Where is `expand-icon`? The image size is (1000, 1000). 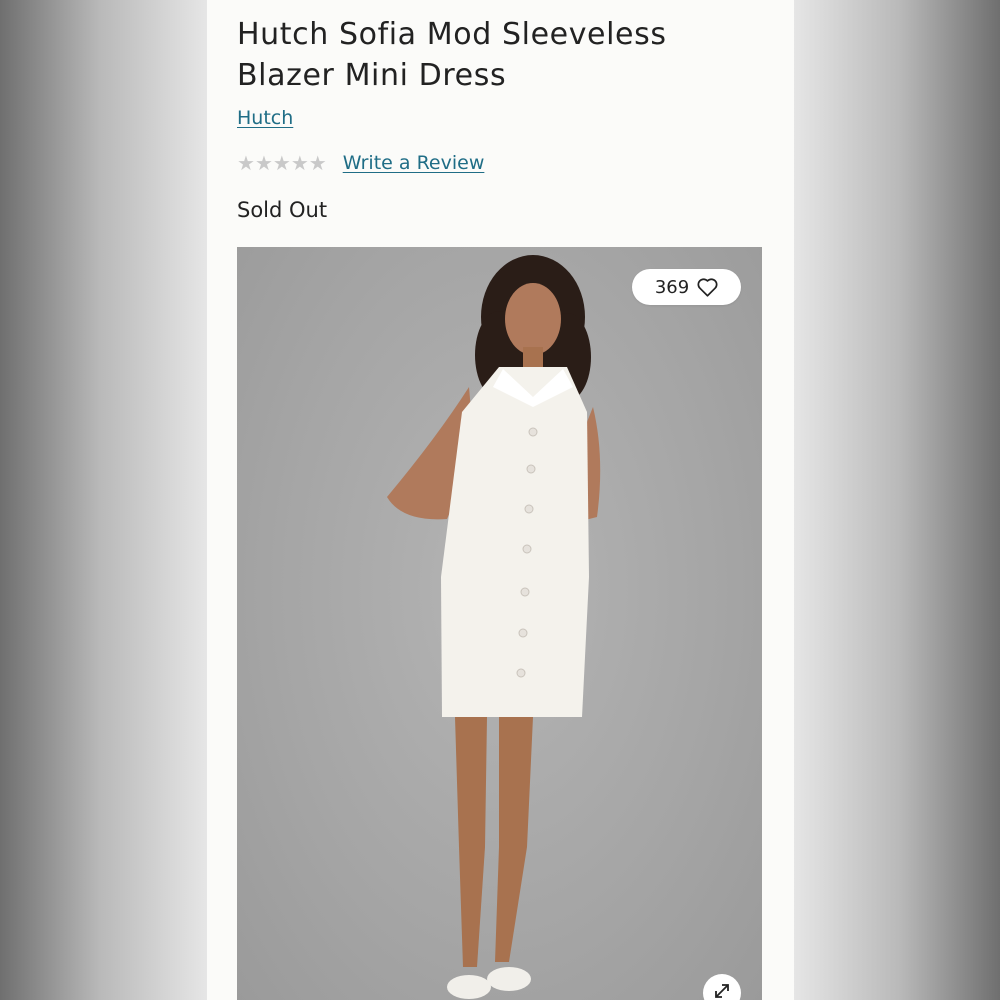 expand-icon is located at coordinates (722, 990).